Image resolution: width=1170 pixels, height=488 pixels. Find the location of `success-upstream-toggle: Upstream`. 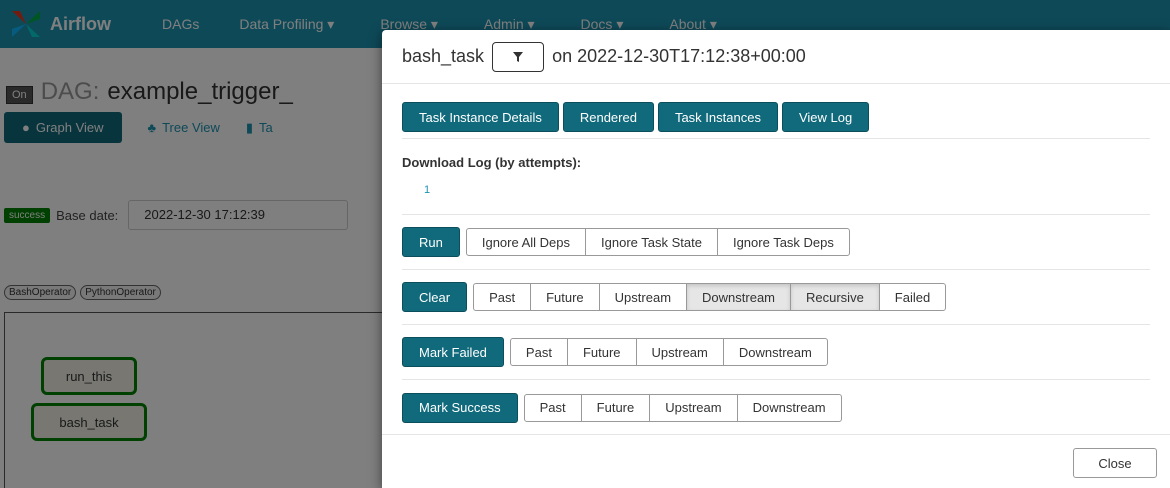

success-upstream-toggle: Upstream is located at coordinates (693, 407).